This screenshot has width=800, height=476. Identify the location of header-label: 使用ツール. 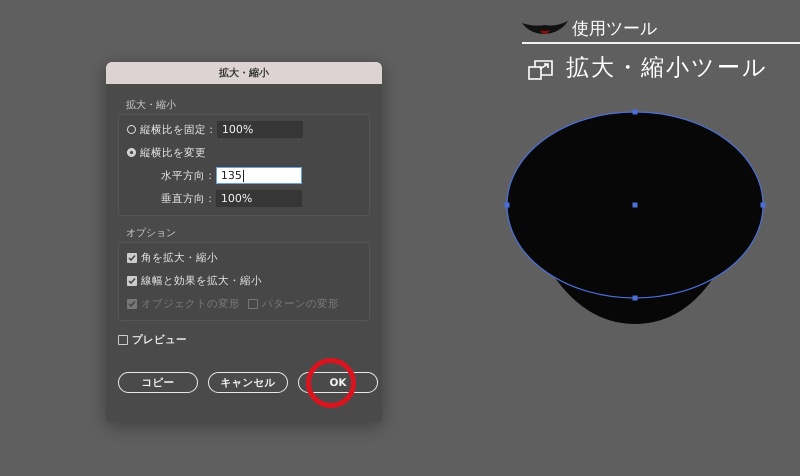
(614, 29).